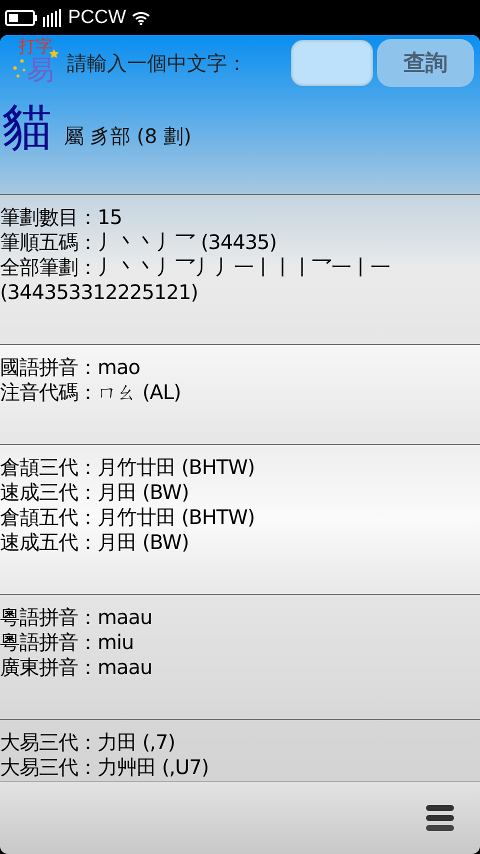 This screenshot has width=480, height=854. What do you see at coordinates (21, 18) in the screenshot?
I see `battery-icon` at bounding box center [21, 18].